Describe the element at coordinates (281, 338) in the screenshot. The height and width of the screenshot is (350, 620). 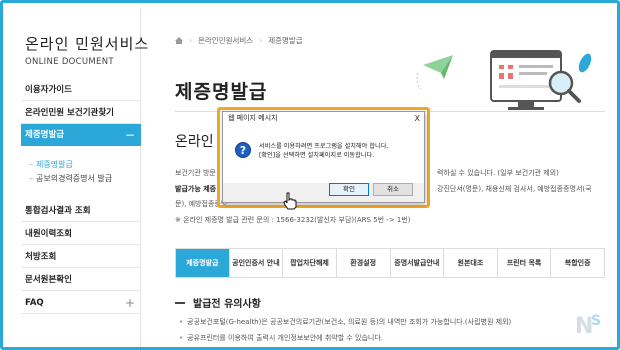
I see `notice-item: 공유프린터를 이용하여 출력시 개인정보보안에 취약할 수 있습니다.` at that location.